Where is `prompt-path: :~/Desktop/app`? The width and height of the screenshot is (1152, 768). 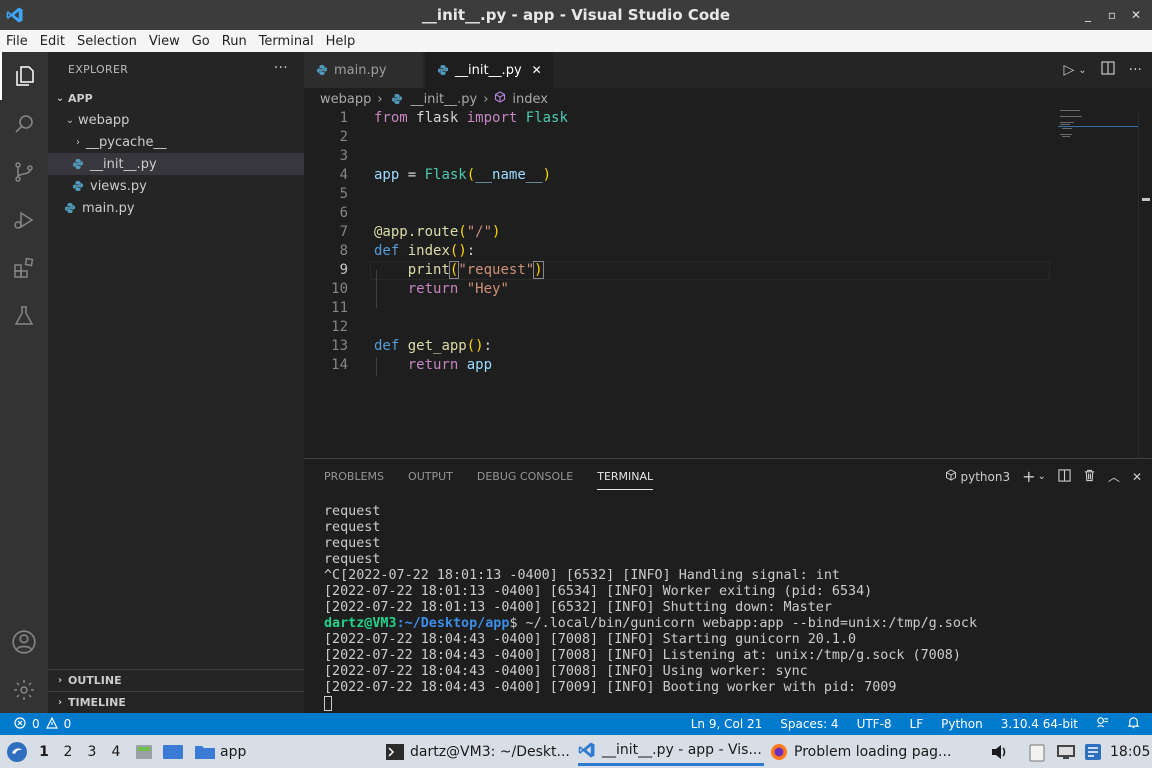
prompt-path: :~/Desktop/app is located at coordinates (453, 623).